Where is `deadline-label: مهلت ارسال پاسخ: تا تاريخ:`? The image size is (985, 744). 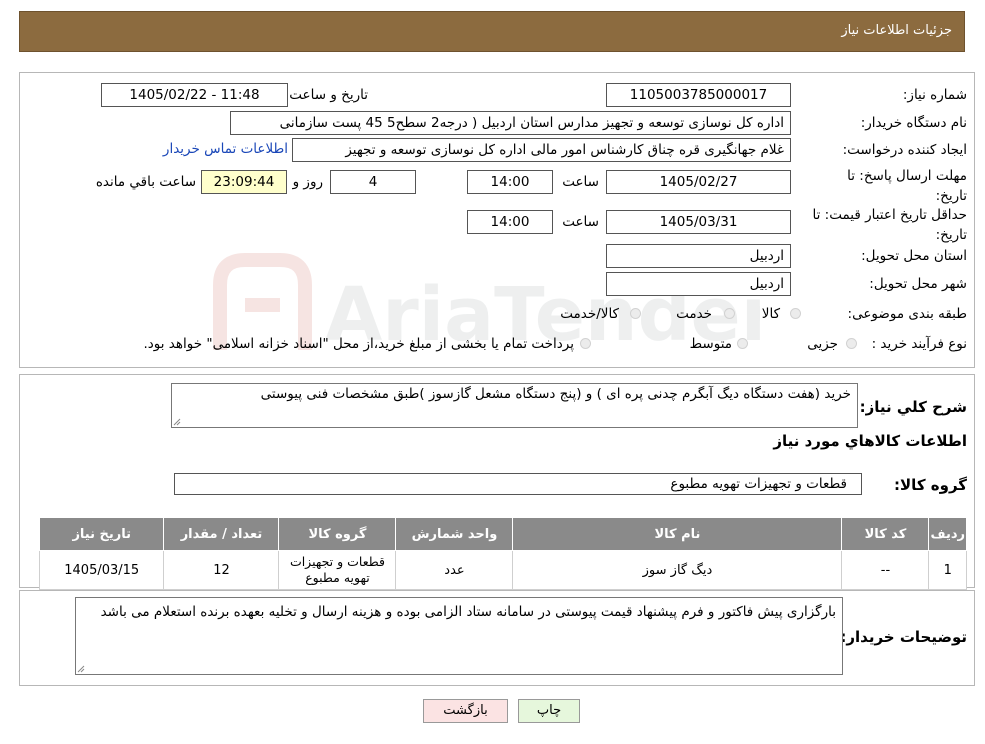 deadline-label: مهلت ارسال پاسخ: تا تاريخ: is located at coordinates (907, 186).